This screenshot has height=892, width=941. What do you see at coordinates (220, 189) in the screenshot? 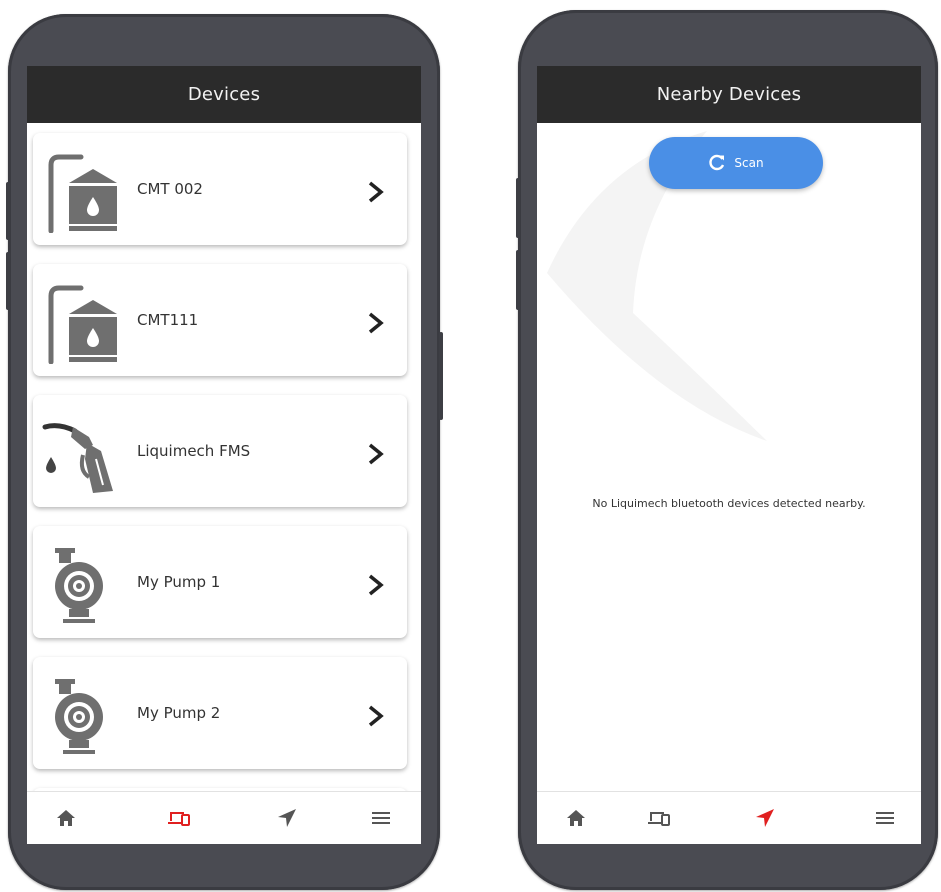
I see `device-card: CMT 002` at bounding box center [220, 189].